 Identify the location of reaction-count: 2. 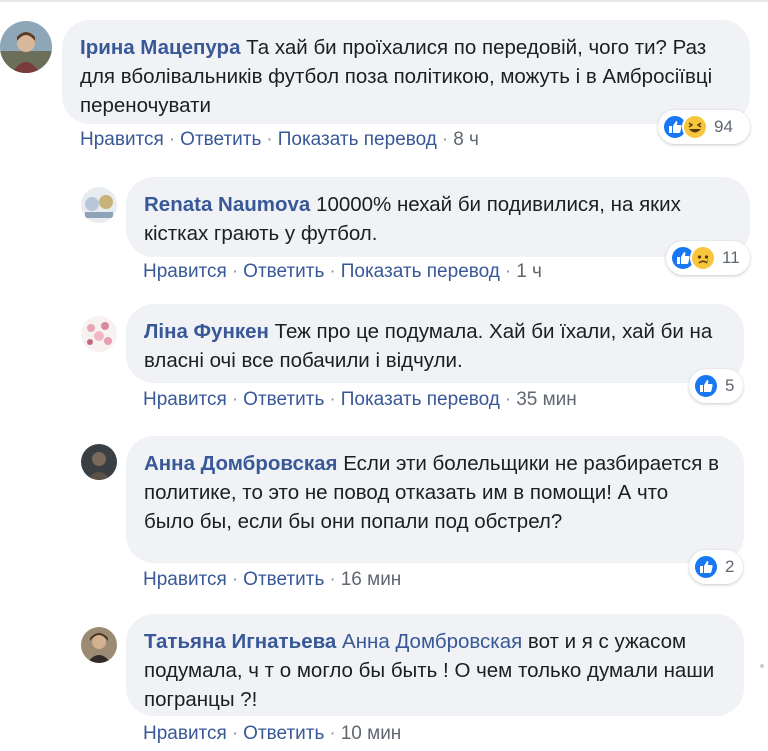
(730, 566).